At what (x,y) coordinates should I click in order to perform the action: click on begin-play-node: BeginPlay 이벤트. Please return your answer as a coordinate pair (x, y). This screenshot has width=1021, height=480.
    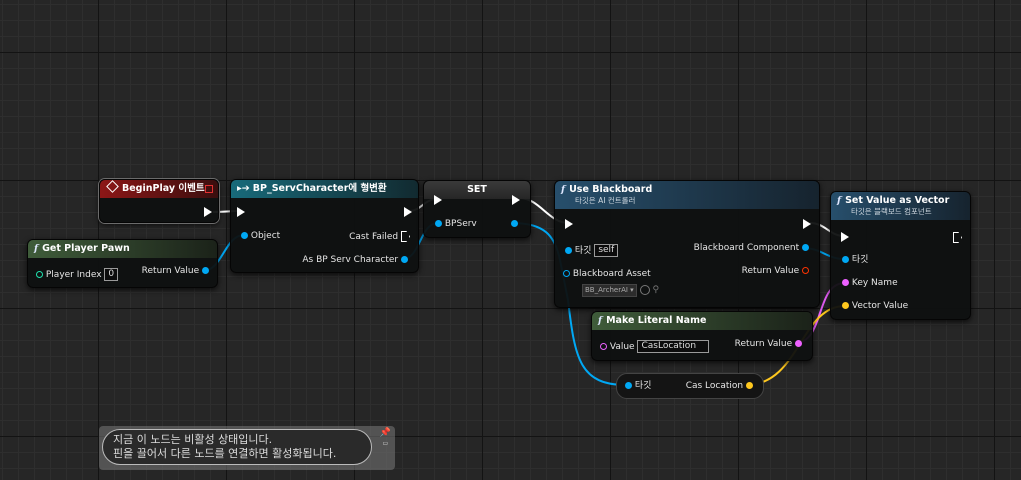
    Looking at the image, I should click on (159, 201).